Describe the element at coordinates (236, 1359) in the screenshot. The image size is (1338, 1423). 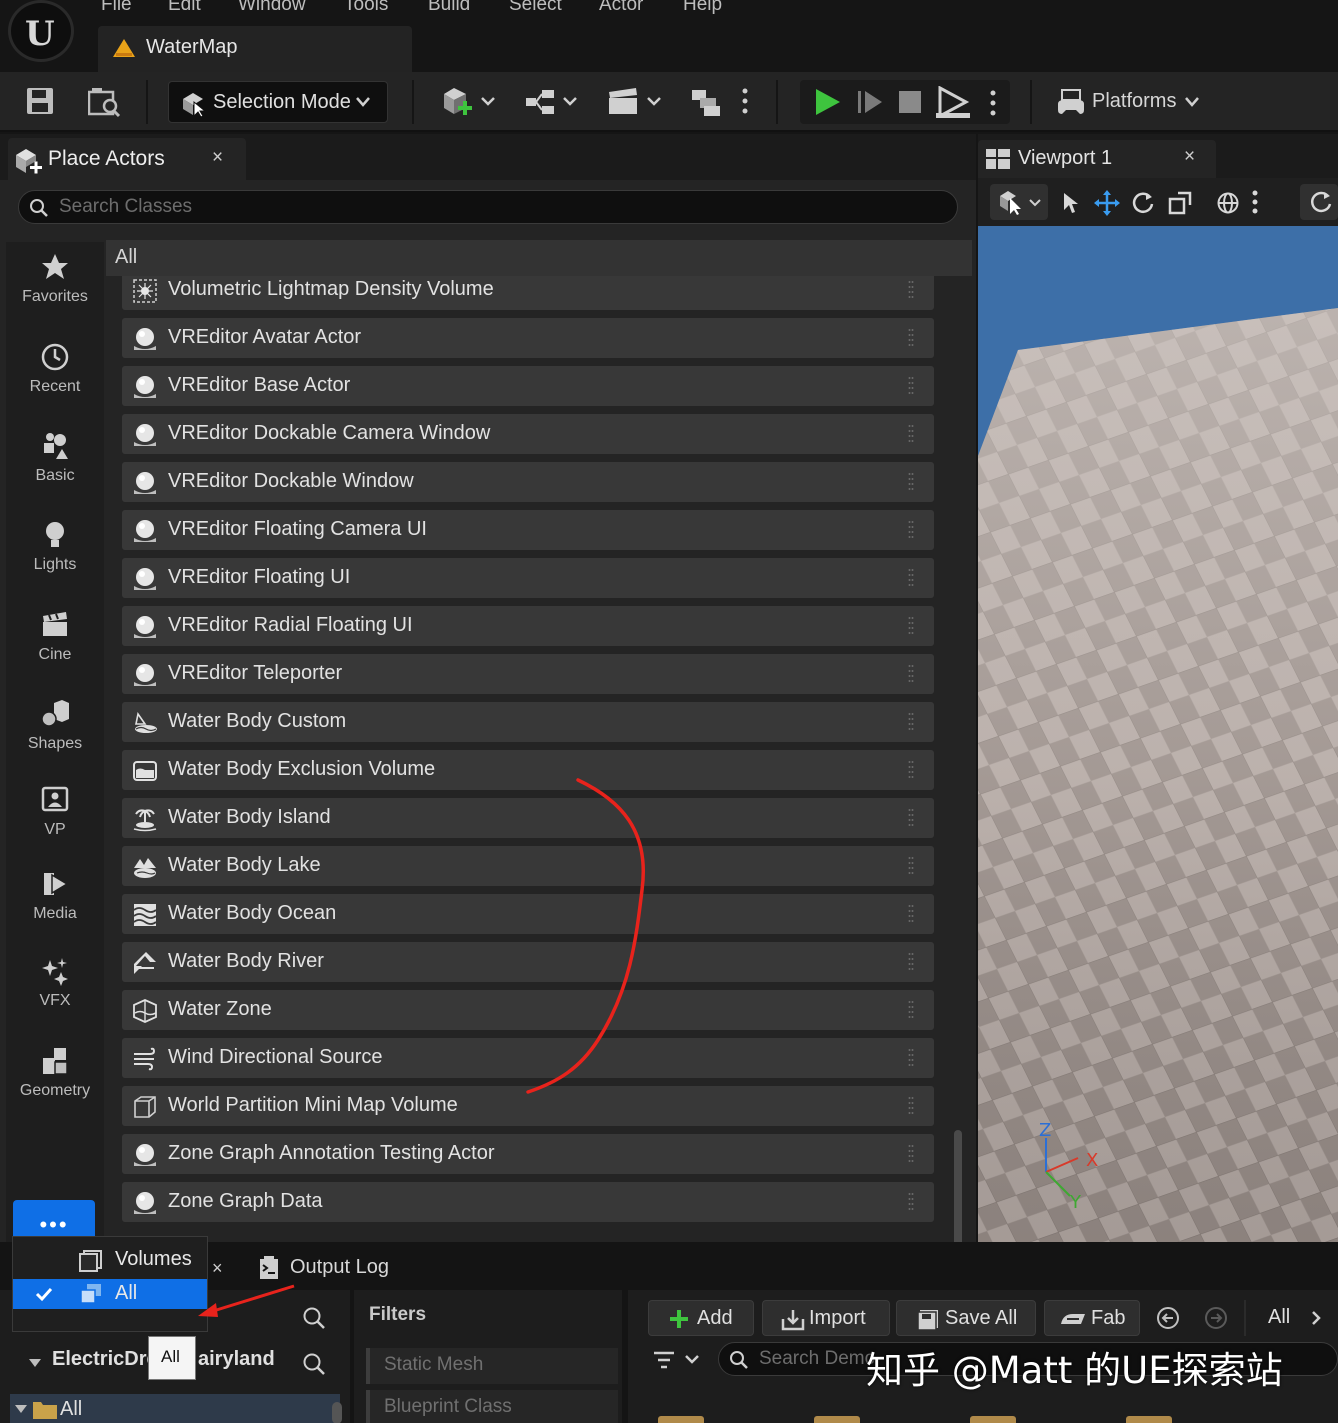
I see `project-name-suffix: airyland` at that location.